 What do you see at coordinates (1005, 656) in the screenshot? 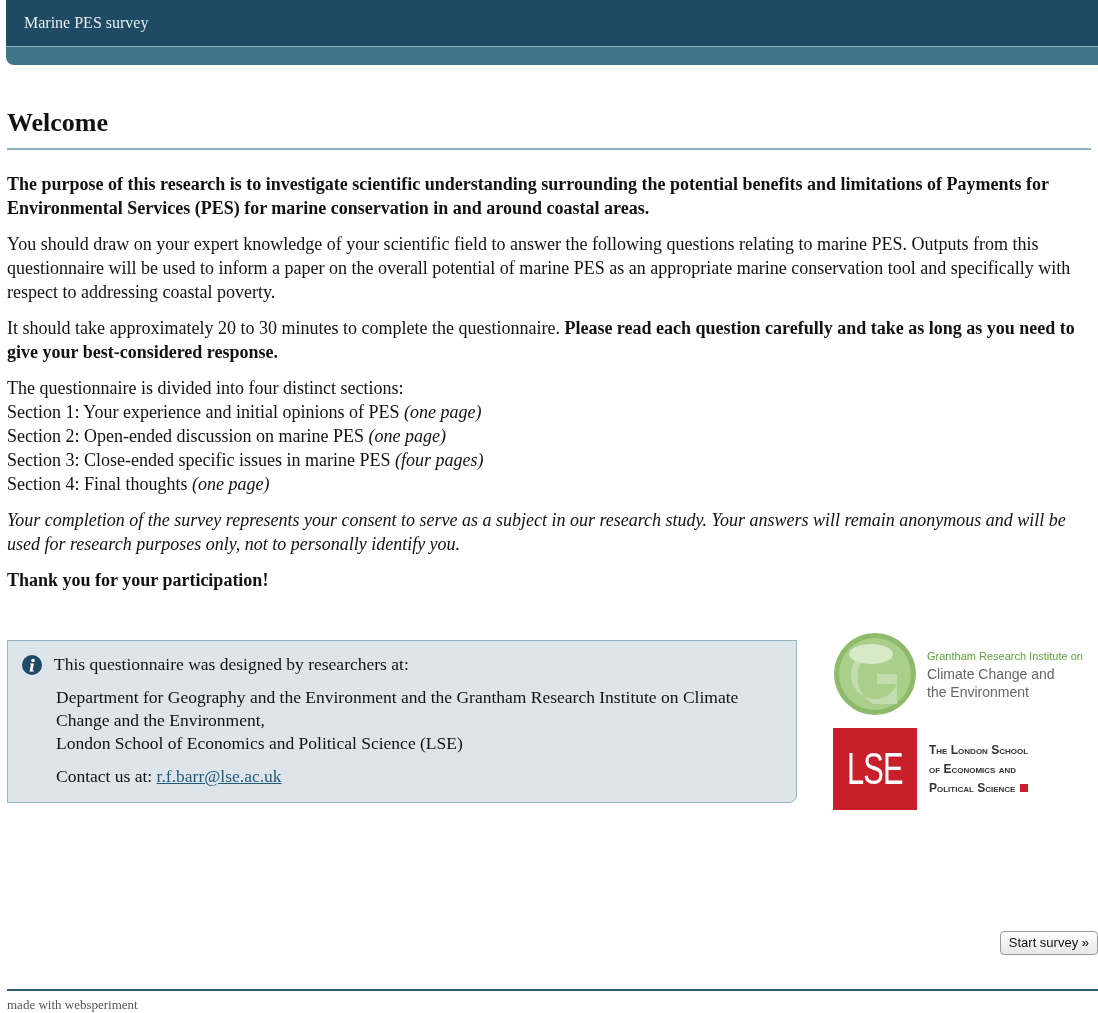
I see `institute-name-line: Grantham Research Institute on` at bounding box center [1005, 656].